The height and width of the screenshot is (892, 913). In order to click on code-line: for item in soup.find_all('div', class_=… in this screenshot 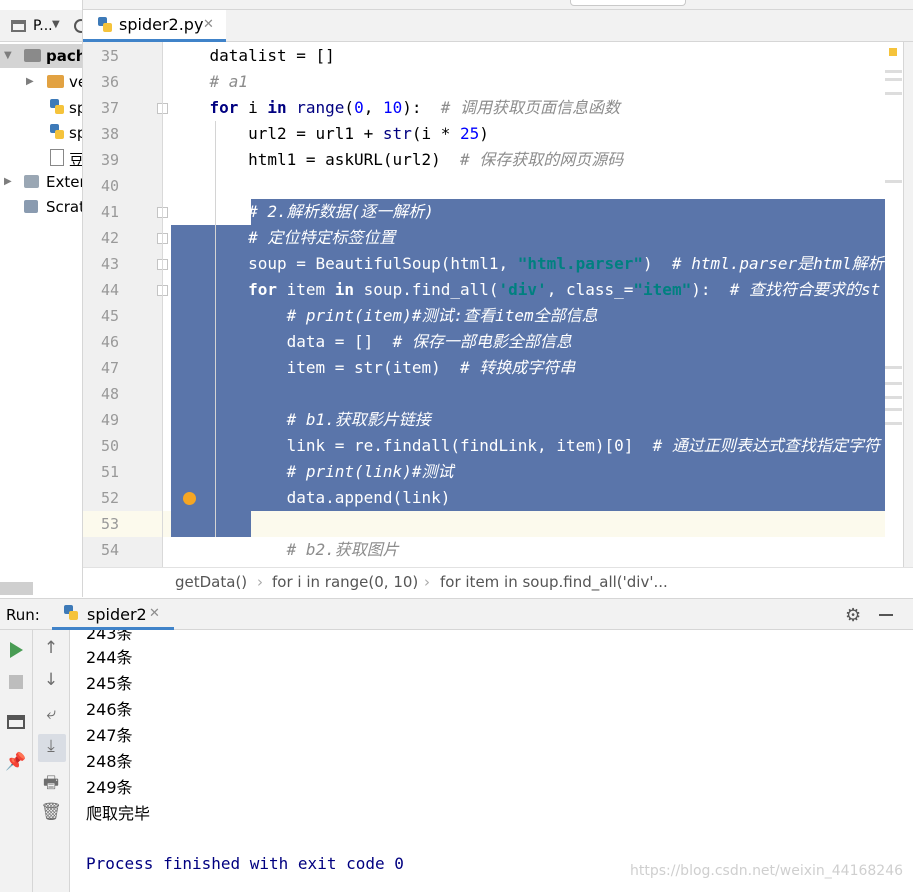, I will do `click(564, 289)`.